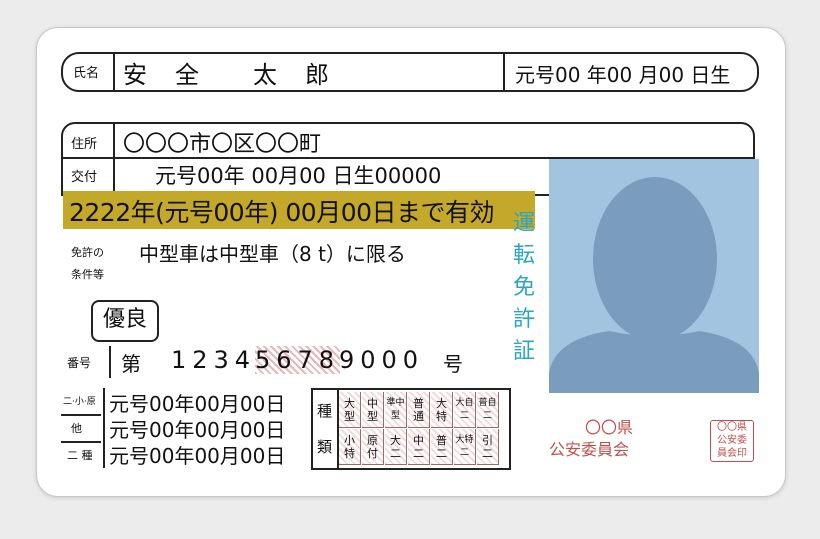  I want to click on date-row-value-3: 元号00年00月00日, so click(197, 456).